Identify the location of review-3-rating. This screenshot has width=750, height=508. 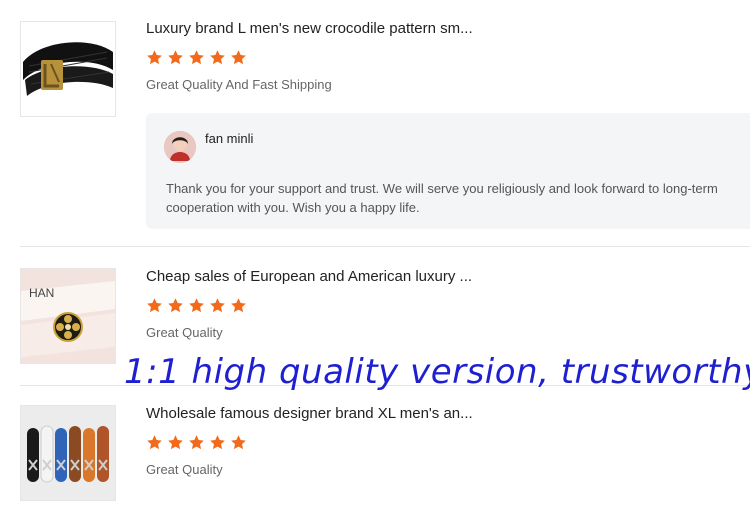
(196, 443).